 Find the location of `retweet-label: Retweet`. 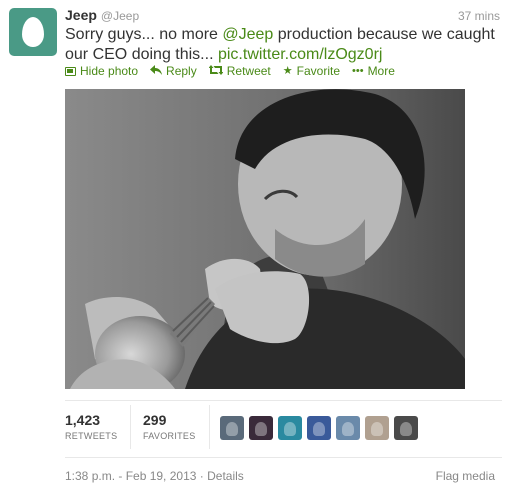

retweet-label: Retweet is located at coordinates (248, 71).